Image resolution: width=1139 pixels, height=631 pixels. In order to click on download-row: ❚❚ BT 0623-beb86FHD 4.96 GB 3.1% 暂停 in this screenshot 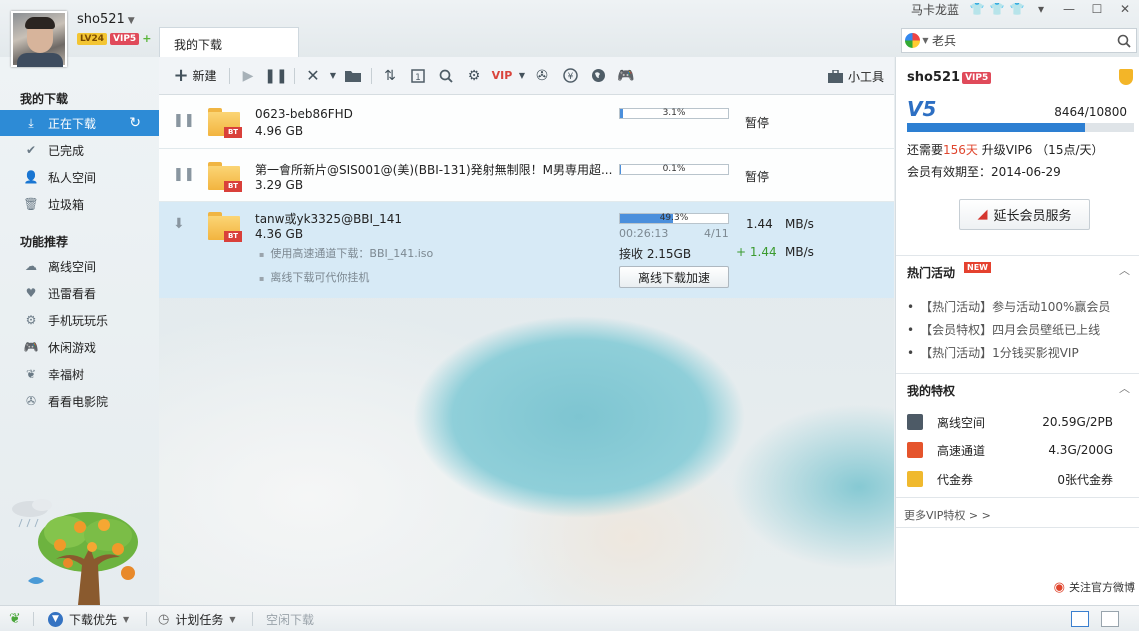, I will do `click(526, 121)`.